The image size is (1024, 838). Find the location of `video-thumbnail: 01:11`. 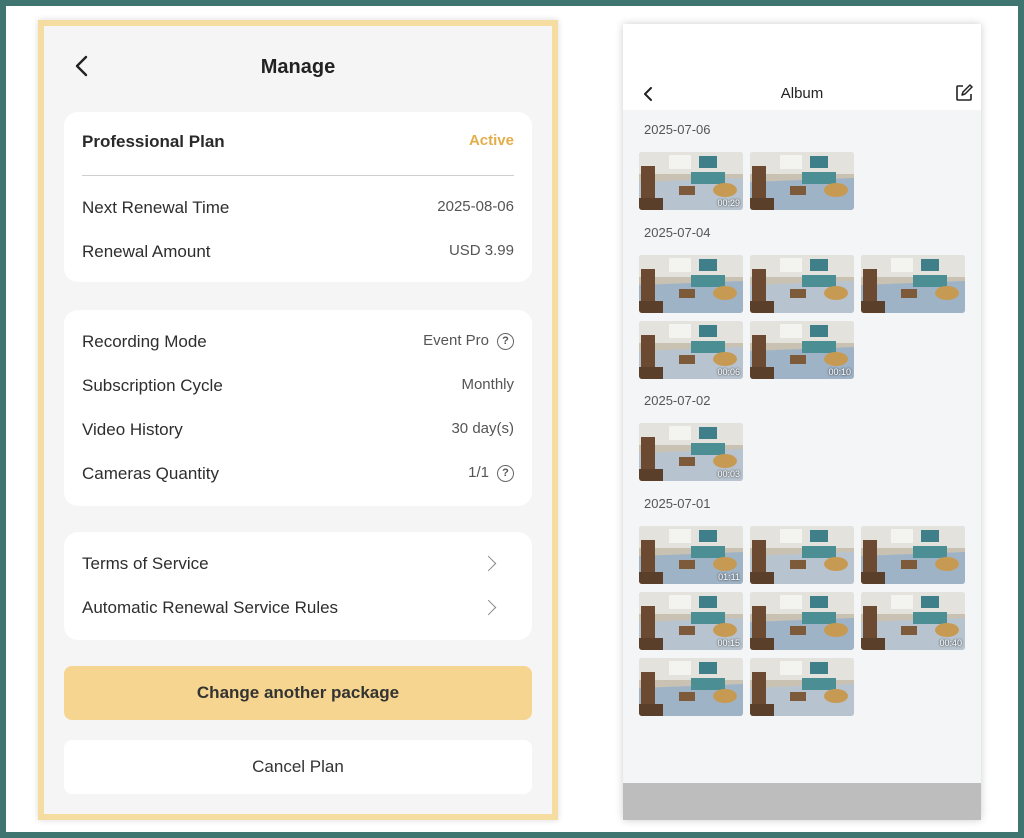

video-thumbnail: 01:11 is located at coordinates (691, 555).